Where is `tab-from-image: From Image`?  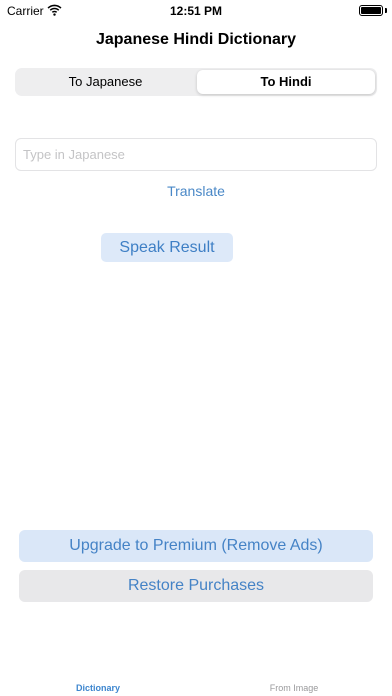
tab-from-image: From Image is located at coordinates (294, 688).